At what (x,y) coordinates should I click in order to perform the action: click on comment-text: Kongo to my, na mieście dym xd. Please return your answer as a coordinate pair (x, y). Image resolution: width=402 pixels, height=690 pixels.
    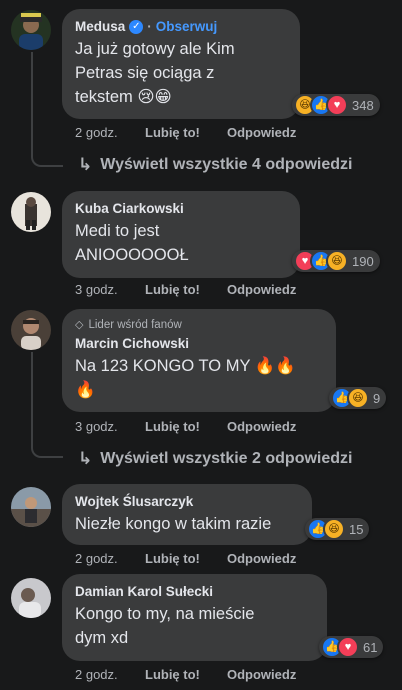
    Looking at the image, I should click on (195, 626).